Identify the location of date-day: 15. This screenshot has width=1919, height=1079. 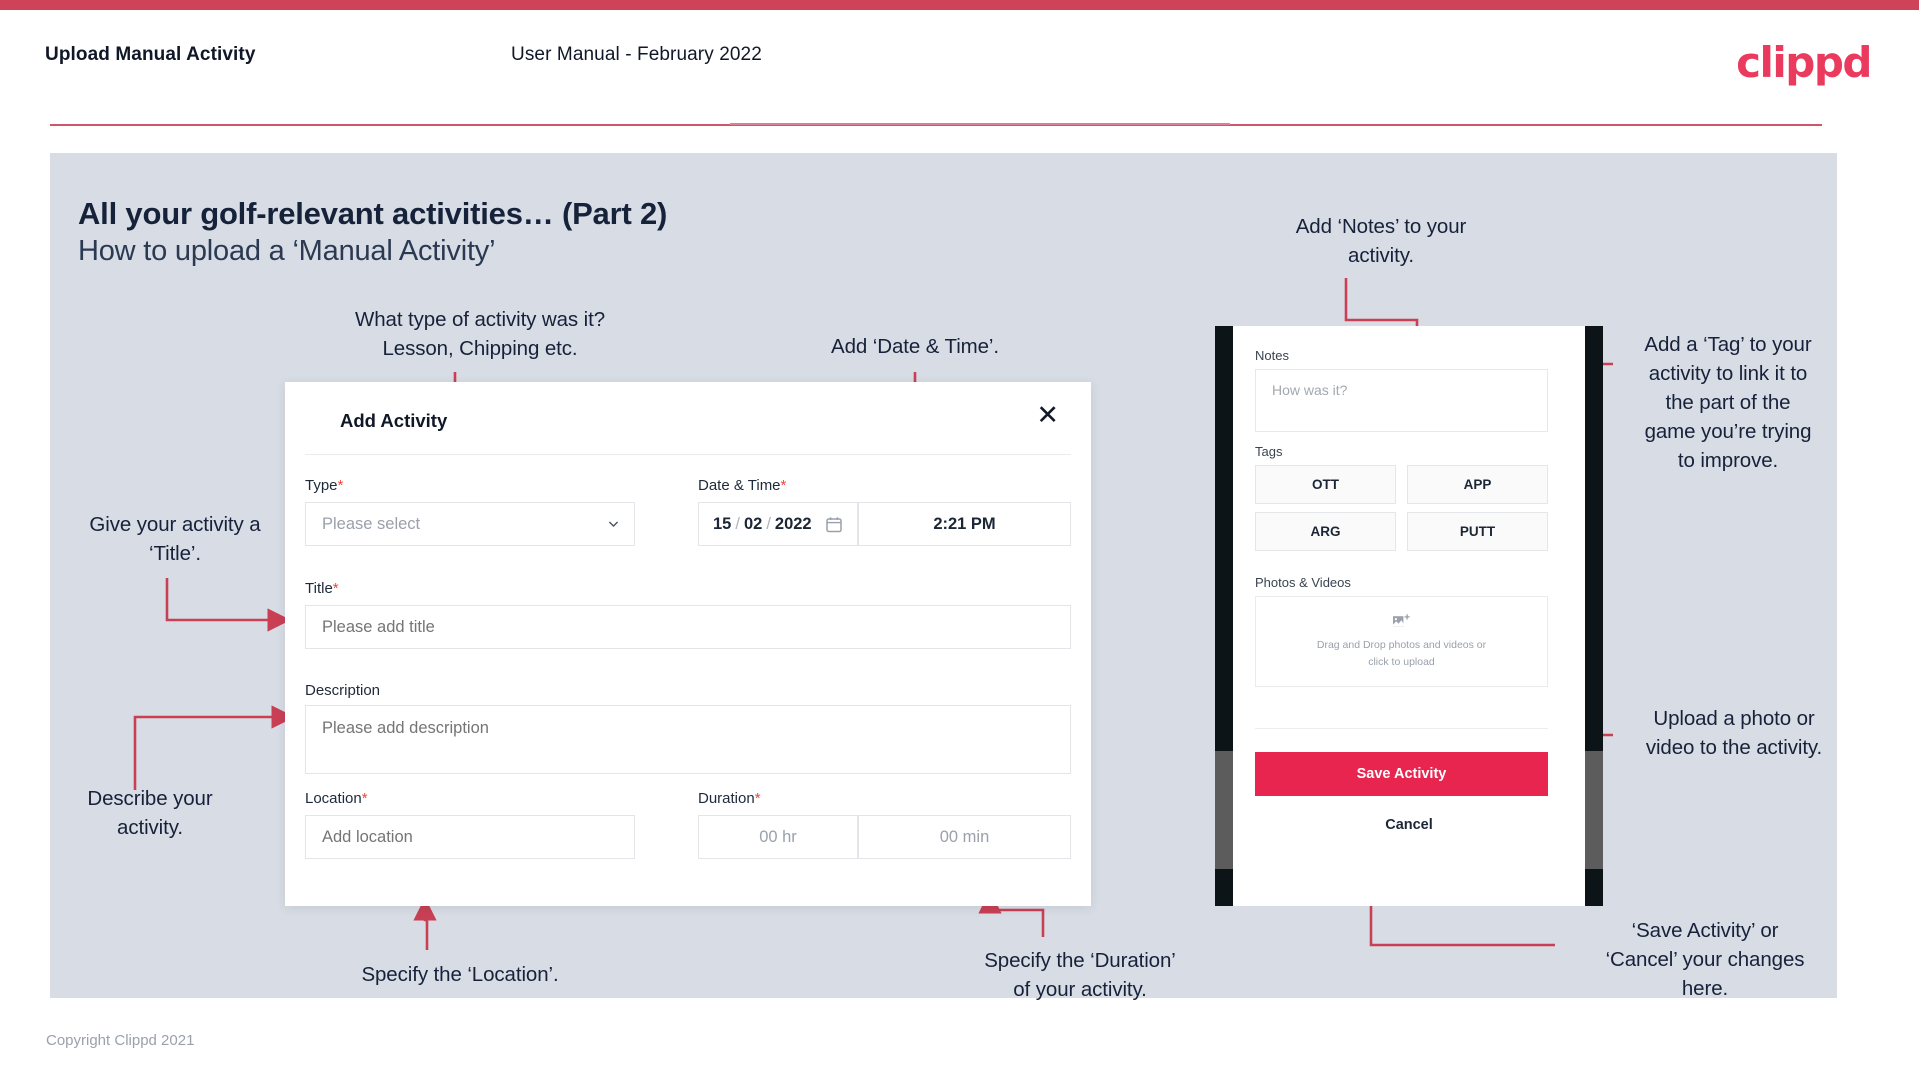
(722, 523).